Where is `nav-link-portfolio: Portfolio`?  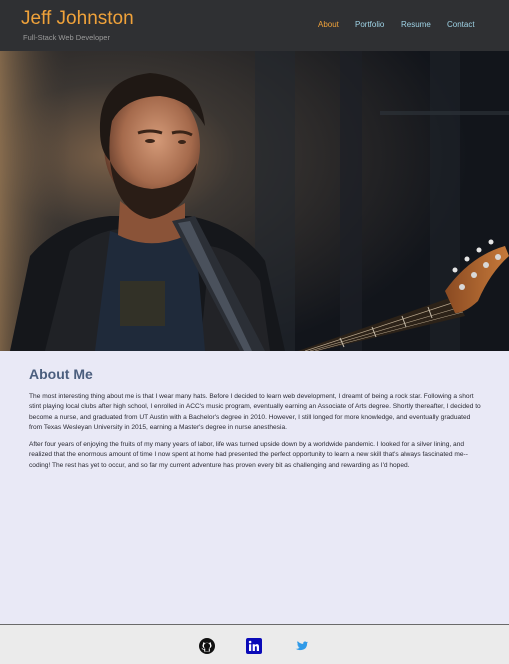 nav-link-portfolio: Portfolio is located at coordinates (369, 24).